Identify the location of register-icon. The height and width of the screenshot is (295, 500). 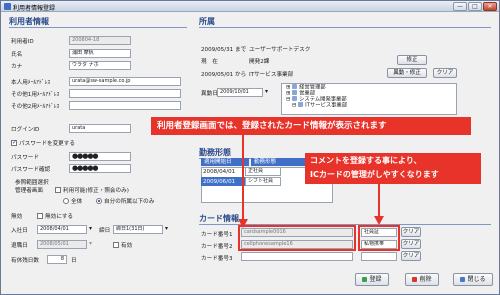
(365, 279).